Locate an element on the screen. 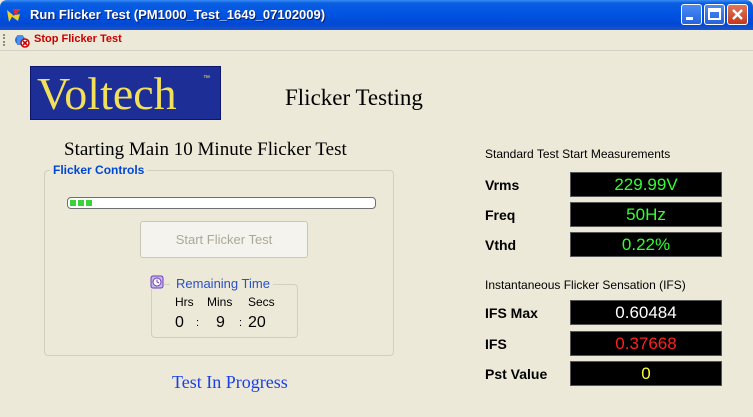 Image resolution: width=753 pixels, height=417 pixels. close-icon is located at coordinates (737, 14).